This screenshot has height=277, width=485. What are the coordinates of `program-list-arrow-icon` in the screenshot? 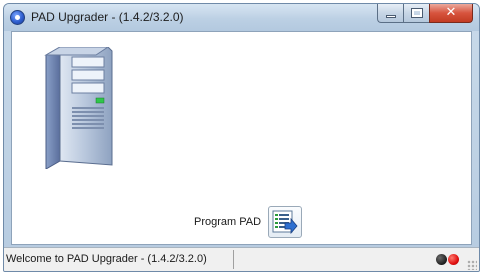 It's located at (285, 222).